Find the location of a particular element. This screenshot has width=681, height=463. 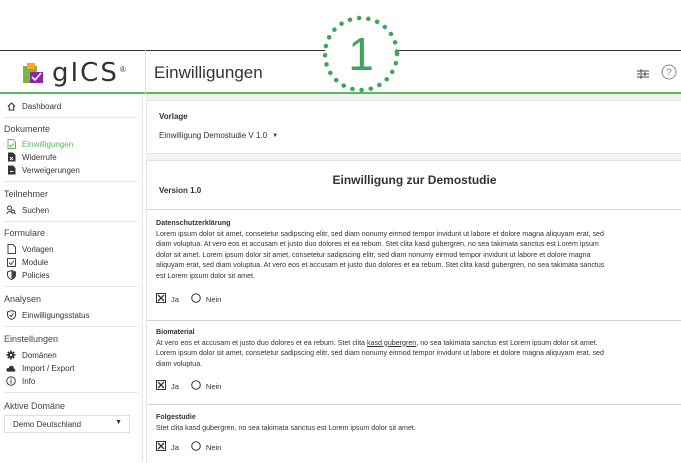

sidebar-item-import-export: Import / Export is located at coordinates (40, 368).